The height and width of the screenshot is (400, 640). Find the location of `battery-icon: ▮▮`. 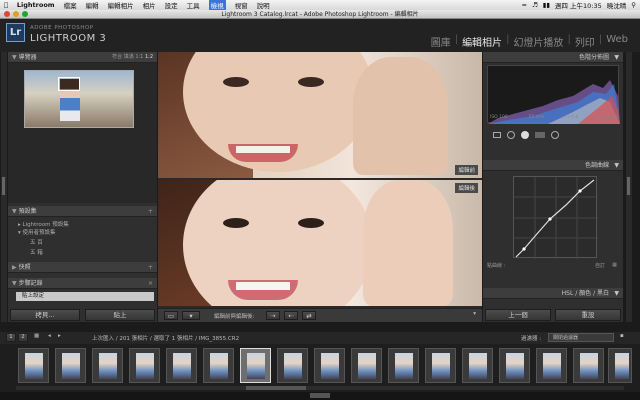

battery-icon: ▮▮ is located at coordinates (546, 5).